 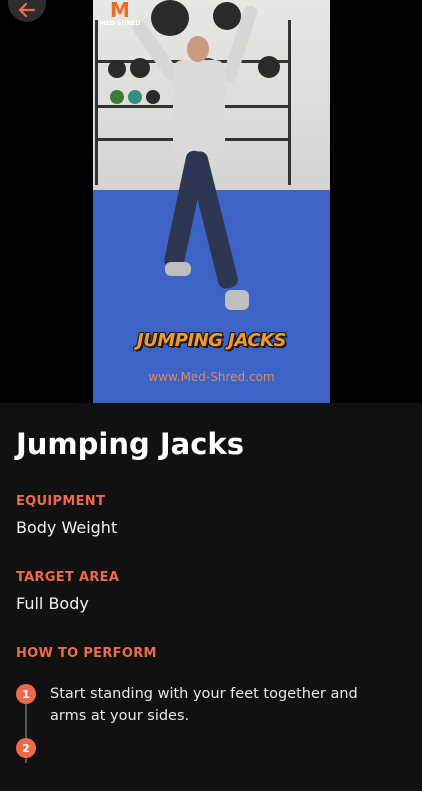 I want to click on exercise-title: Jumping Jacks, so click(x=130, y=444).